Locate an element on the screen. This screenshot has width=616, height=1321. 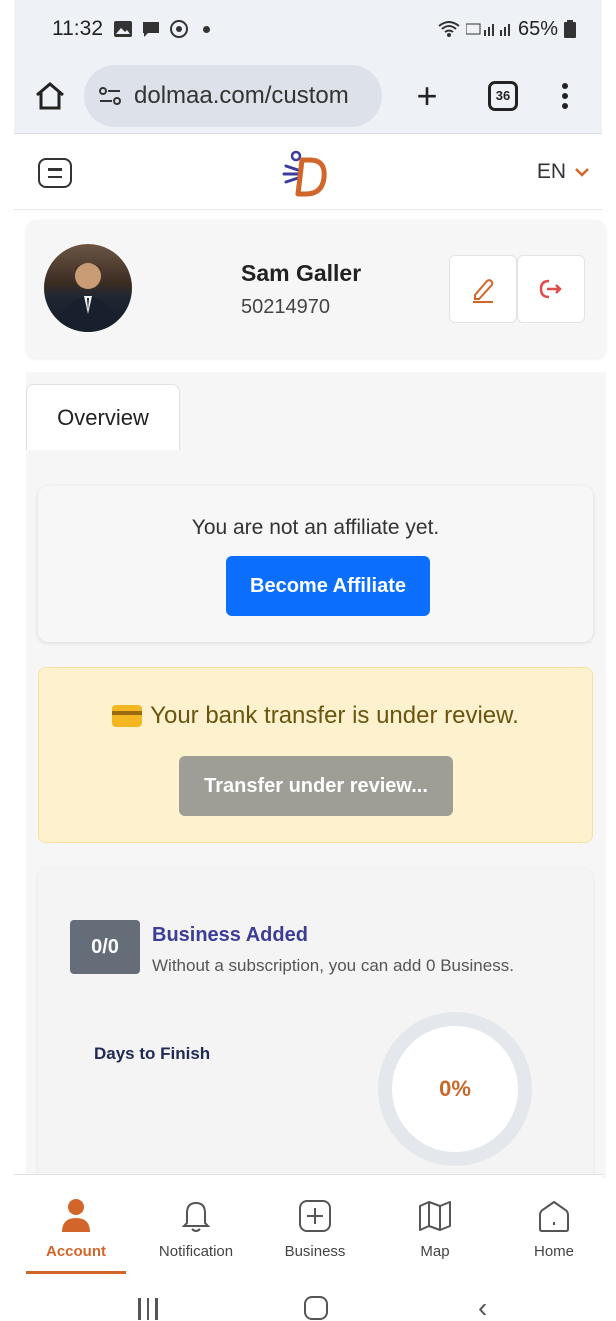
nav-home-label: Home is located at coordinates (553, 1251).